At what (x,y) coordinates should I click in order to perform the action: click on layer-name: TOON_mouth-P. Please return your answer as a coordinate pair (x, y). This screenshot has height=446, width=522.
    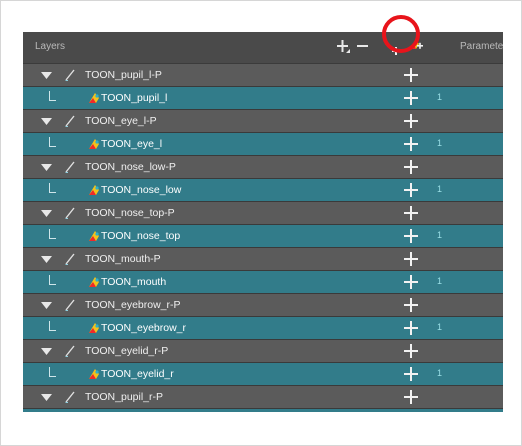
    Looking at the image, I should click on (123, 259).